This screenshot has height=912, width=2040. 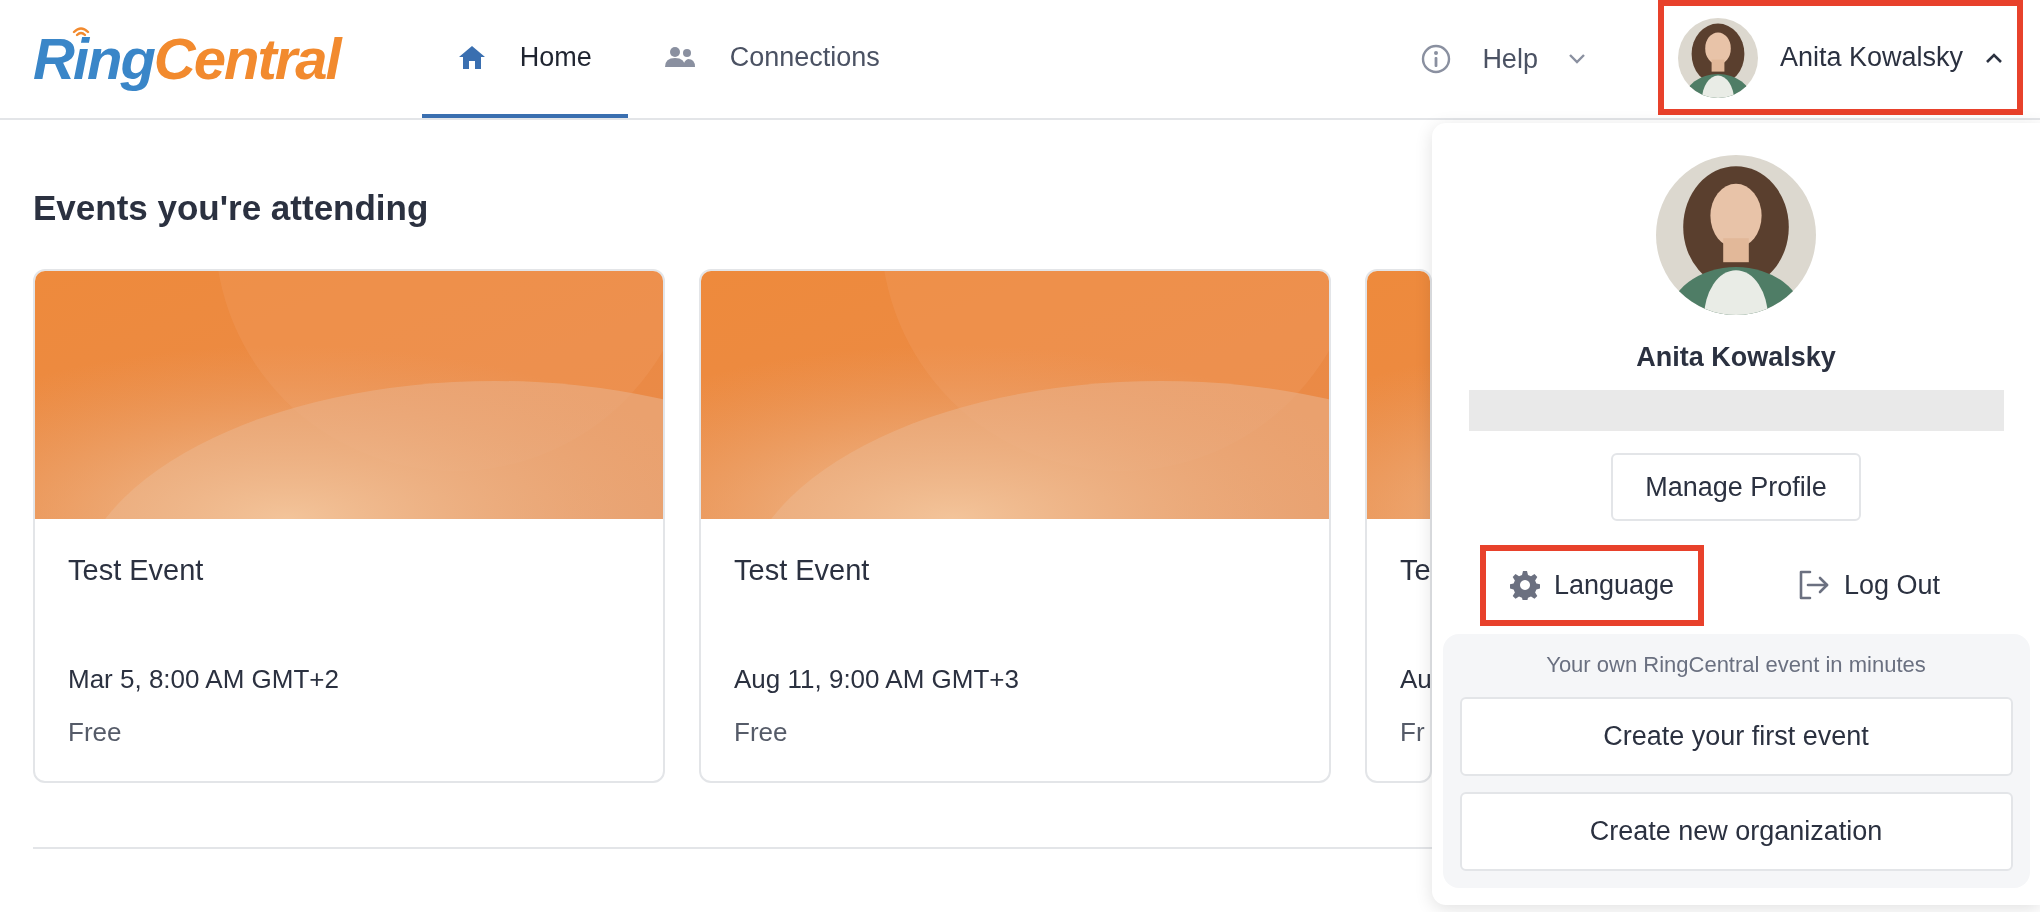 I want to click on event-date: Au, so click(x=1415, y=679).